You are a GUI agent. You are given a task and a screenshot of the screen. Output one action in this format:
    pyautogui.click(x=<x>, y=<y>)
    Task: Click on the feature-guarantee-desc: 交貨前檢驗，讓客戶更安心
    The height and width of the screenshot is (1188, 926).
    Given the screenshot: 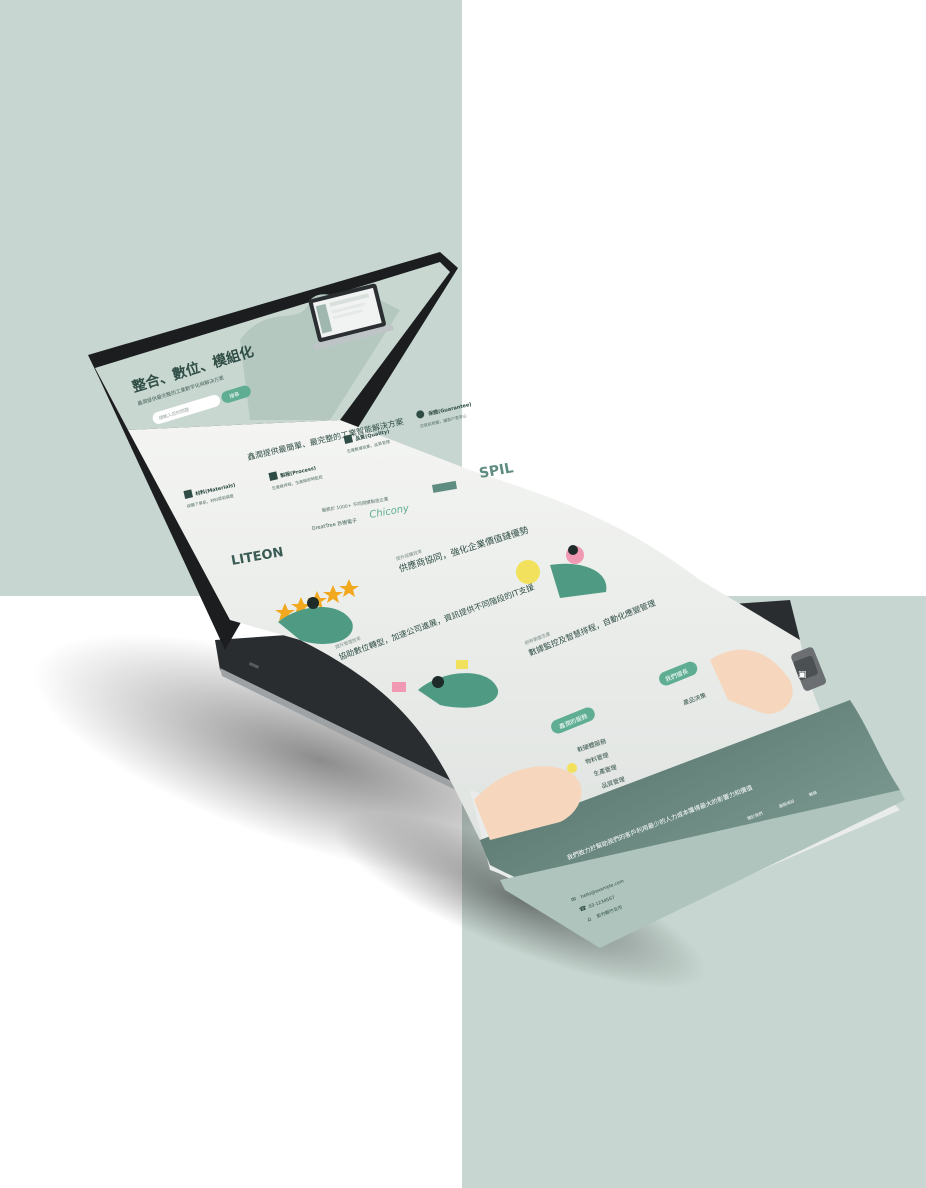 What is the action you would take?
    pyautogui.click(x=443, y=420)
    